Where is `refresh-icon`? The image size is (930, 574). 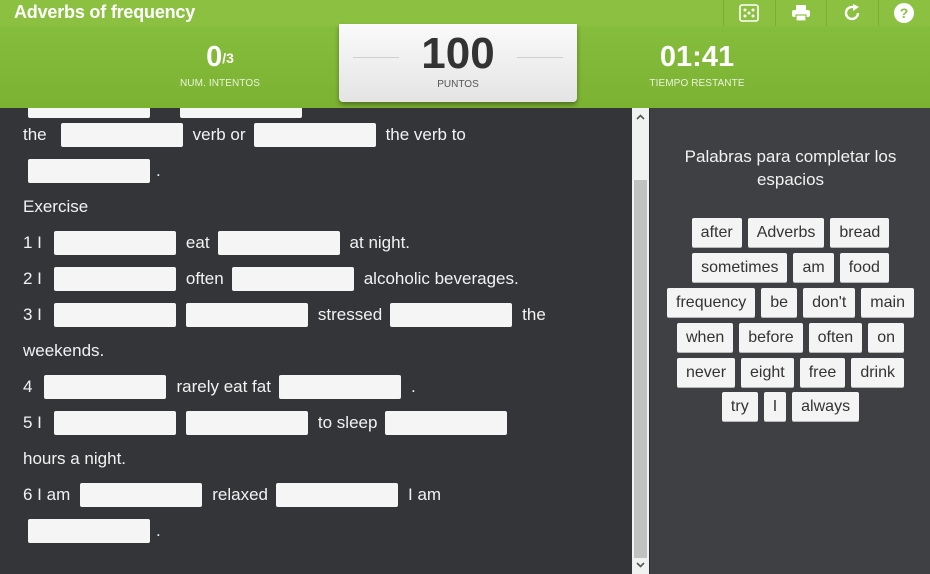
refresh-icon is located at coordinates (851, 12).